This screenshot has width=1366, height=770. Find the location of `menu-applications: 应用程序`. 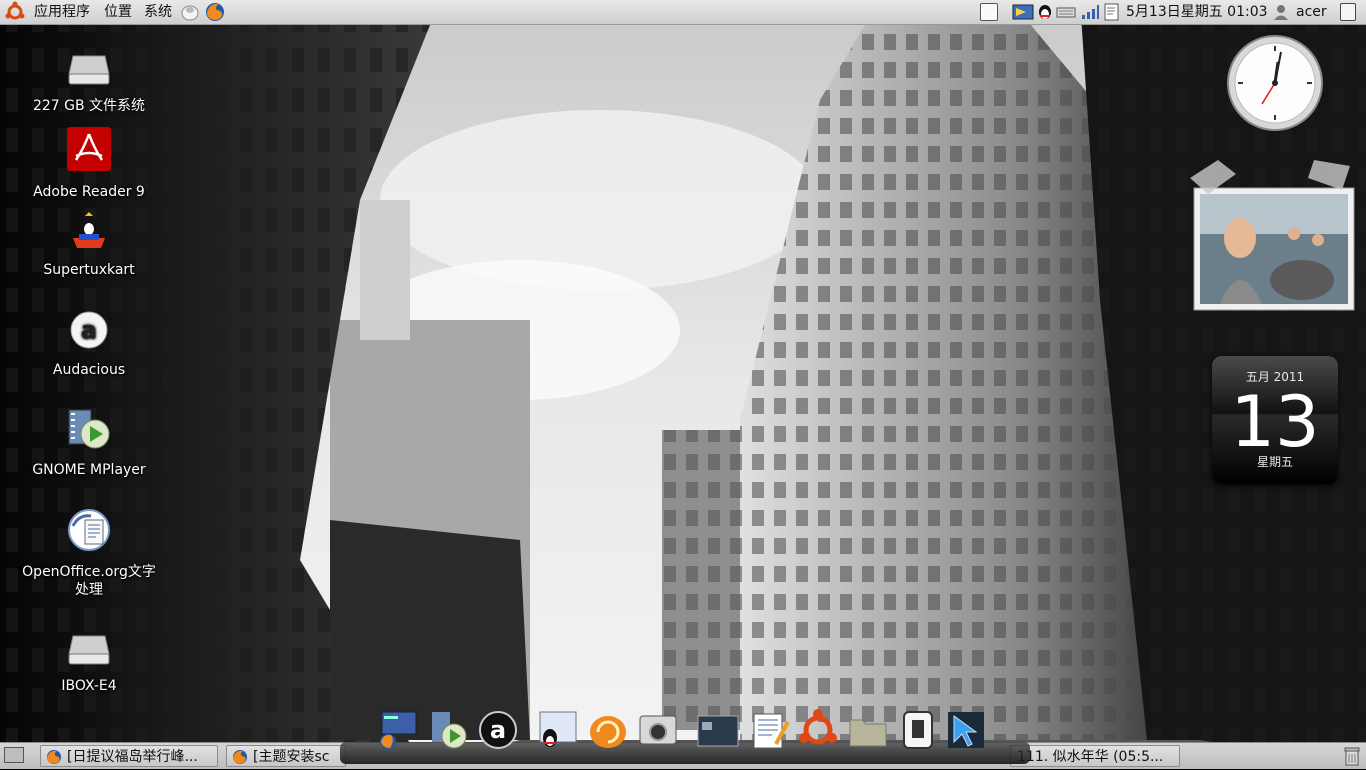

menu-applications: 应用程序 is located at coordinates (62, 12).